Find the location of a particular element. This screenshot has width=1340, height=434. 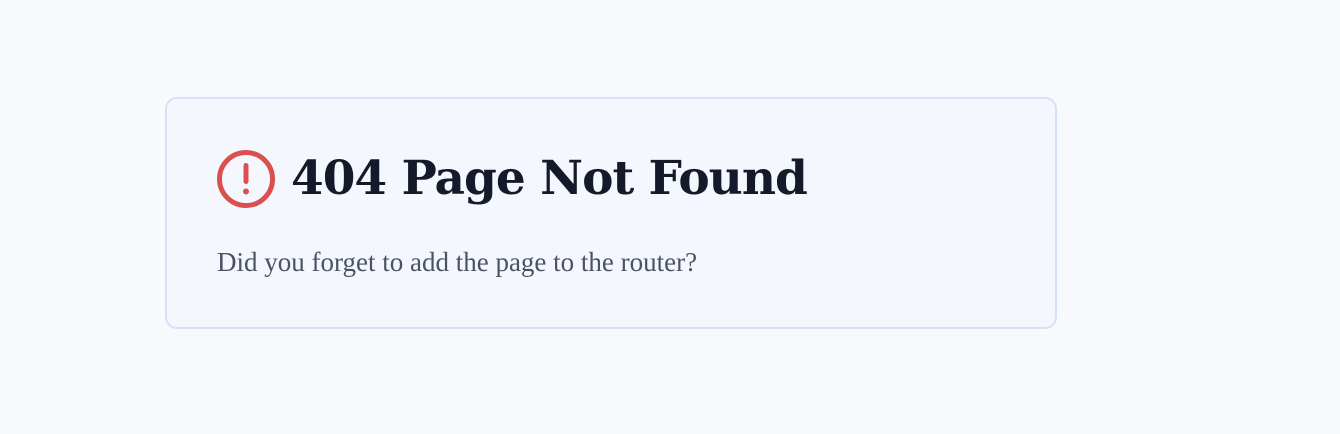

heading-row: 404 Page Not Found is located at coordinates (512, 179).